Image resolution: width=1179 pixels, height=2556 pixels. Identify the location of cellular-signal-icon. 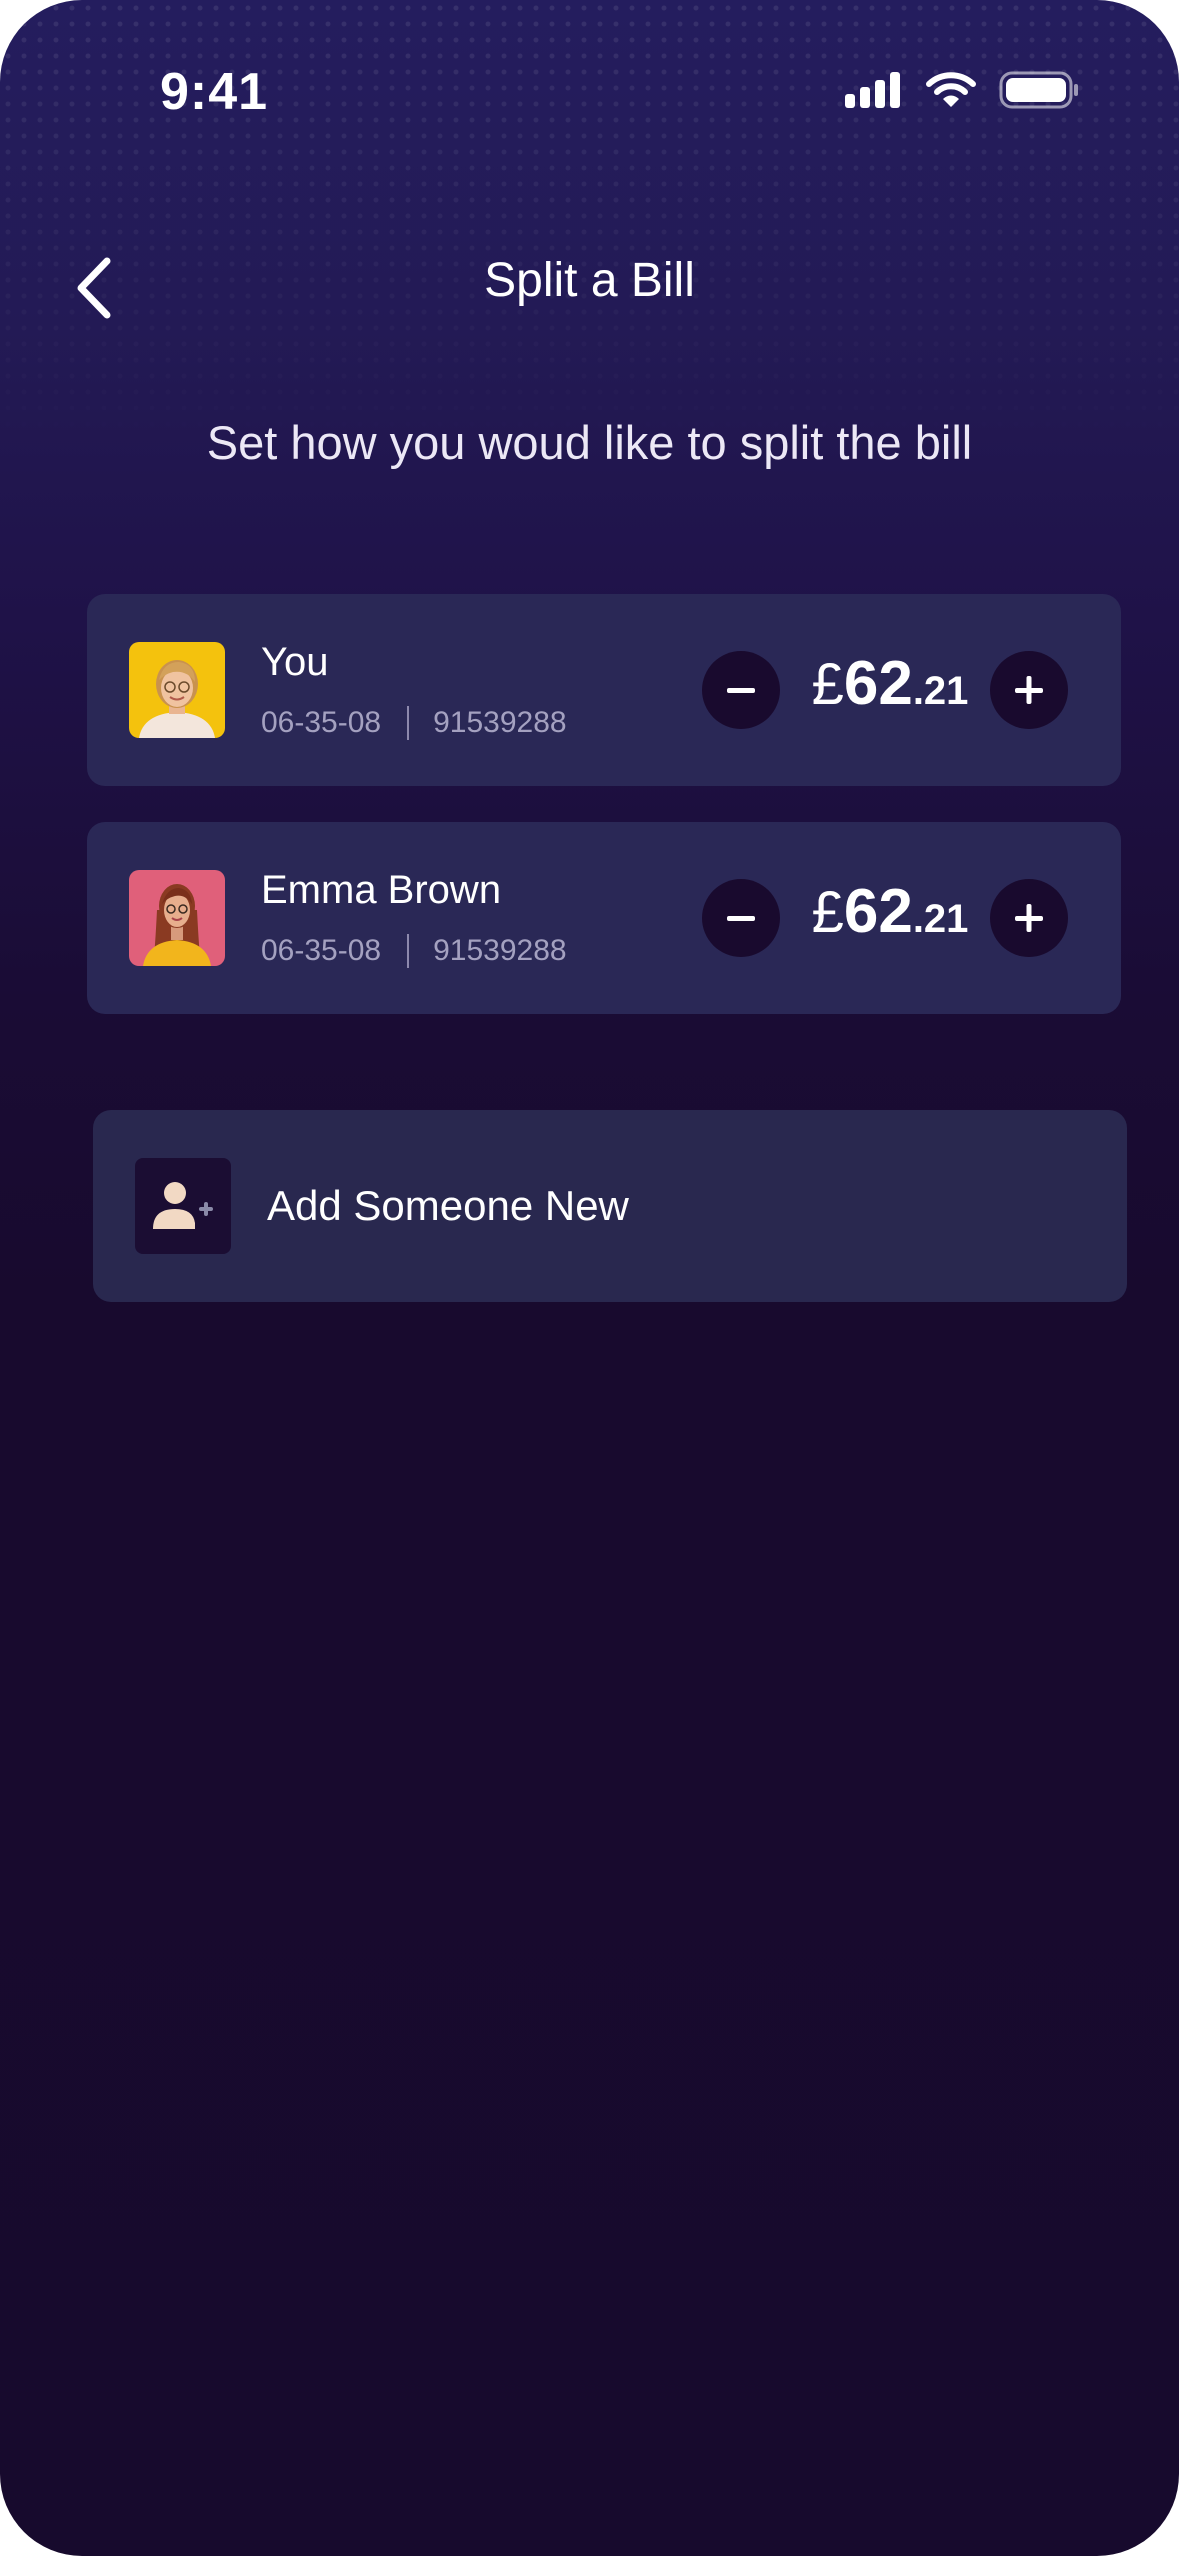
(872, 90).